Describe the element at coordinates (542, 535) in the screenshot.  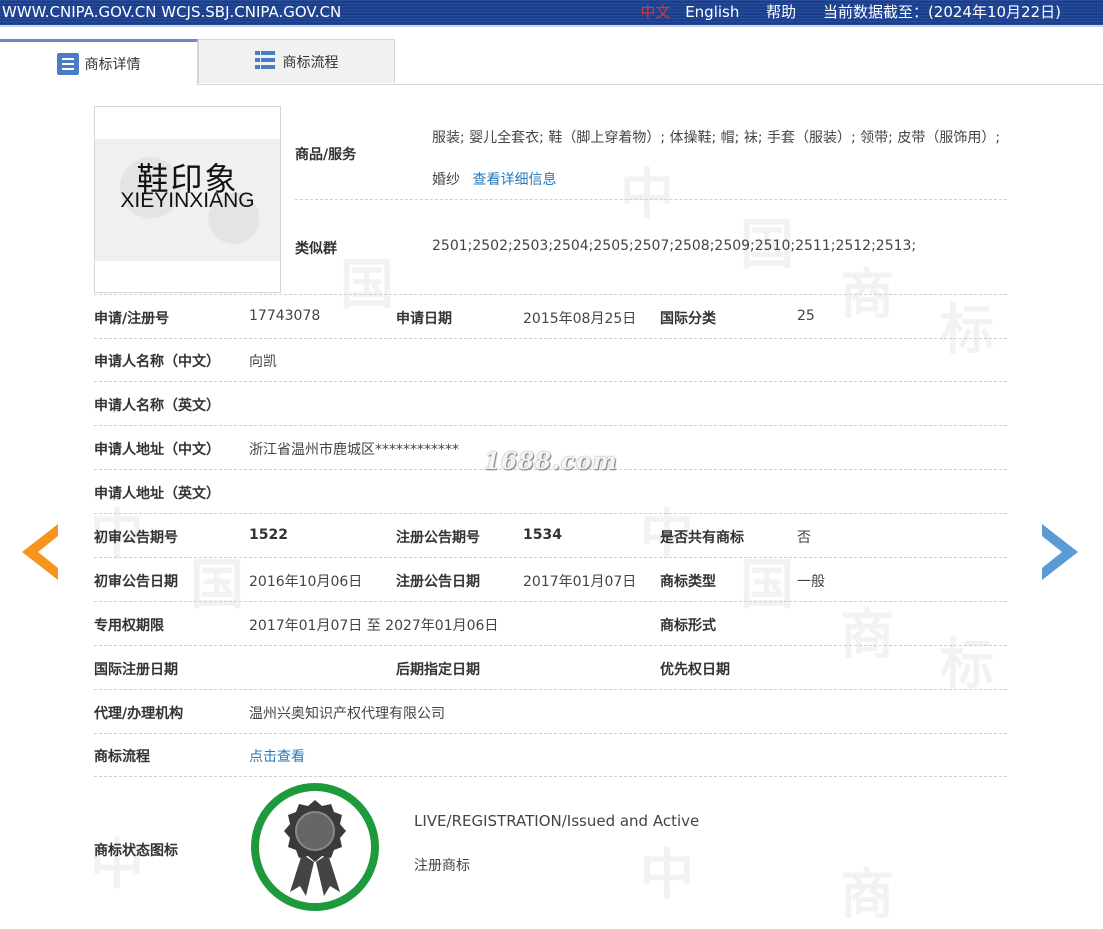
I see `reg-pub-no-value: 1534` at that location.